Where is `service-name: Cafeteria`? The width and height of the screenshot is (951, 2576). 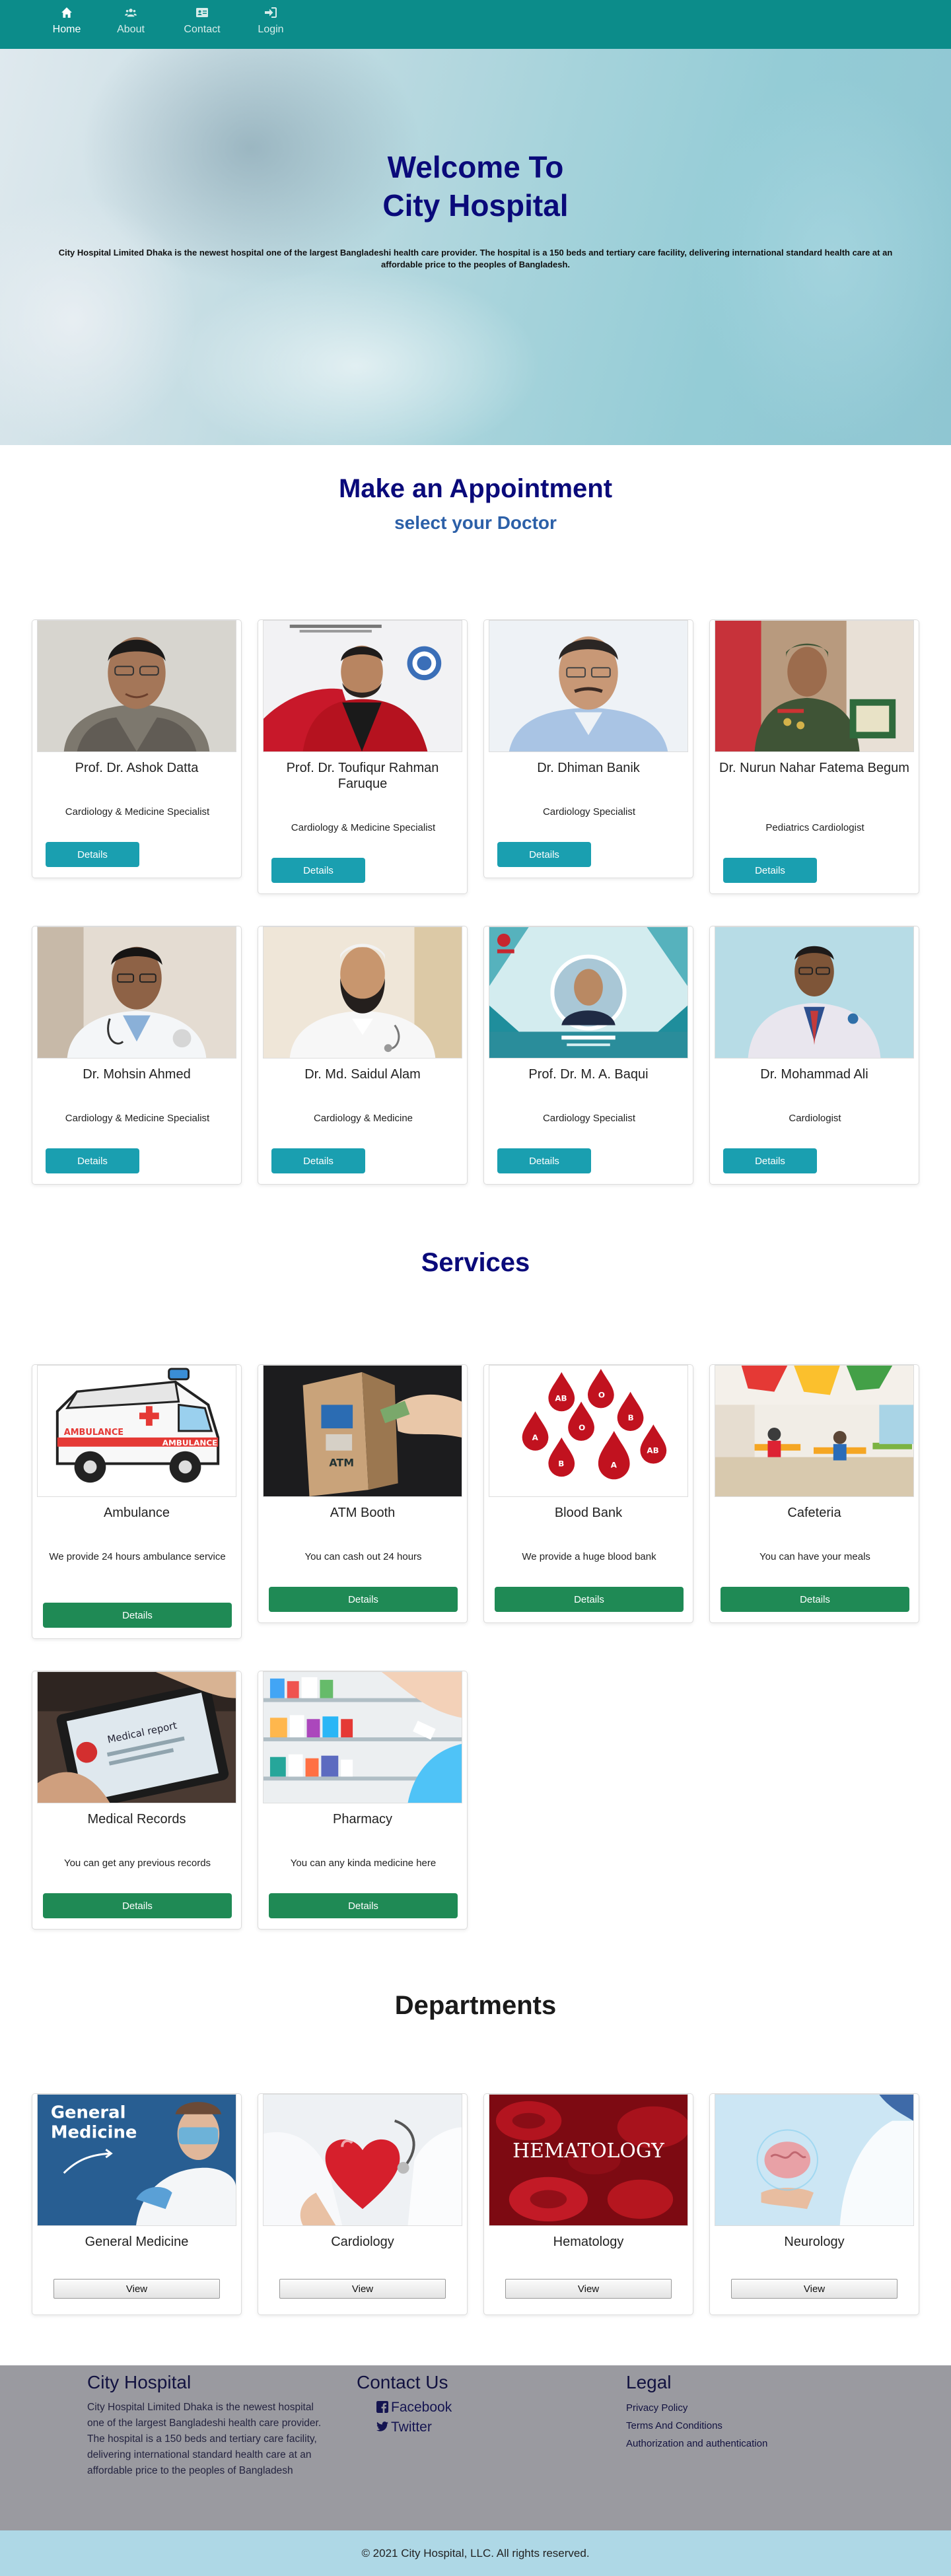 service-name: Cafeteria is located at coordinates (814, 1513).